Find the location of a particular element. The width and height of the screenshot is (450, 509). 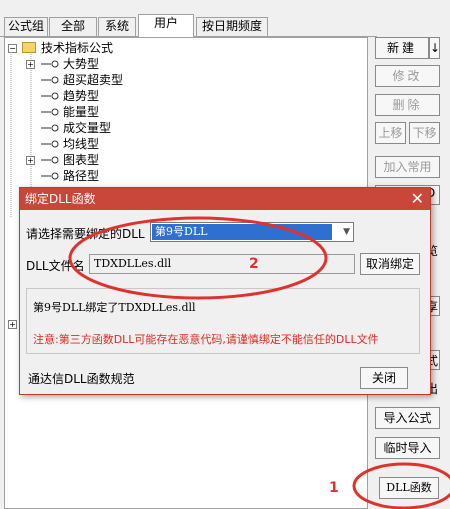

annotation-label-1: 1 is located at coordinates (334, 488).